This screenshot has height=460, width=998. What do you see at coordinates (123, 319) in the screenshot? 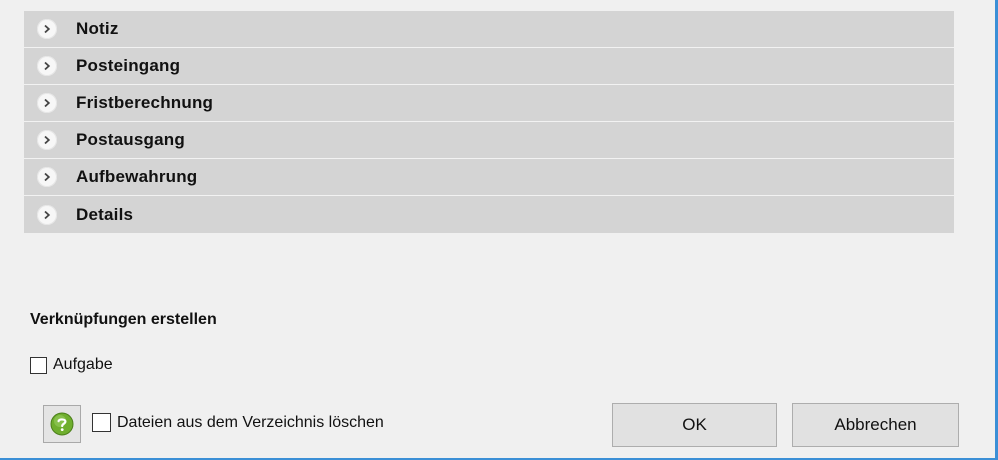
I see `links-heading: Verknüpfungen erstellen` at bounding box center [123, 319].